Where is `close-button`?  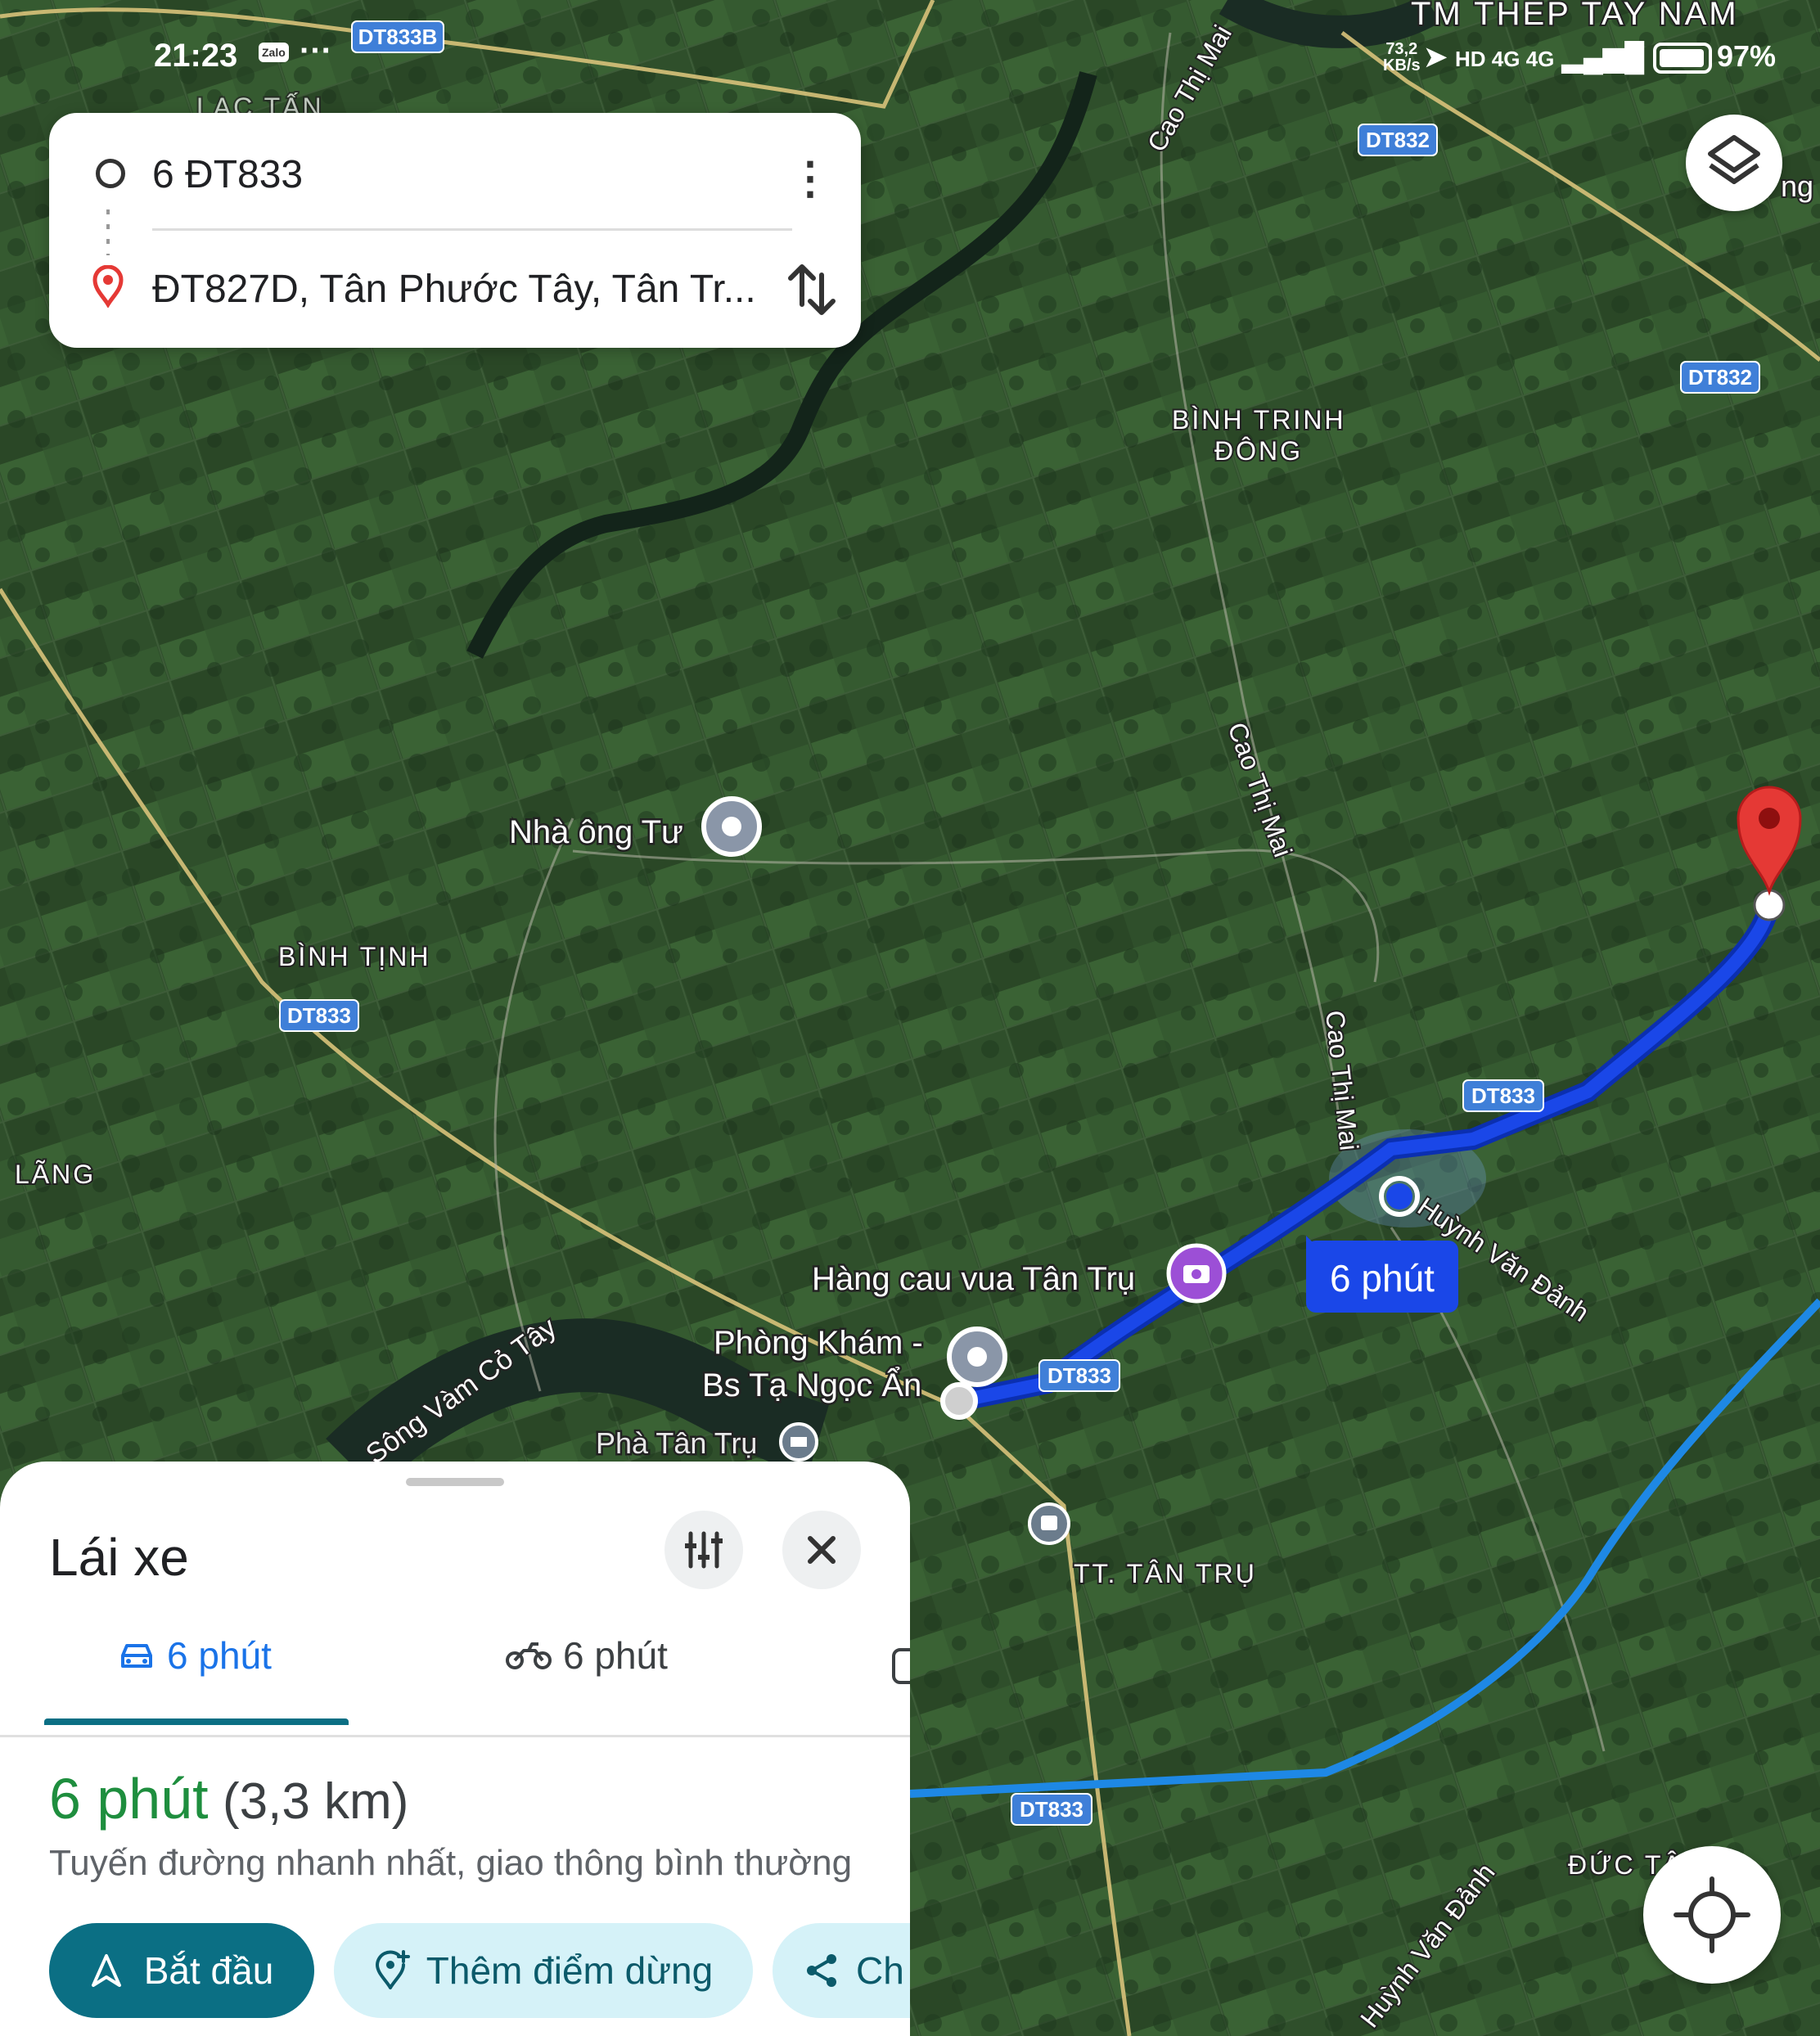 close-button is located at coordinates (822, 1550).